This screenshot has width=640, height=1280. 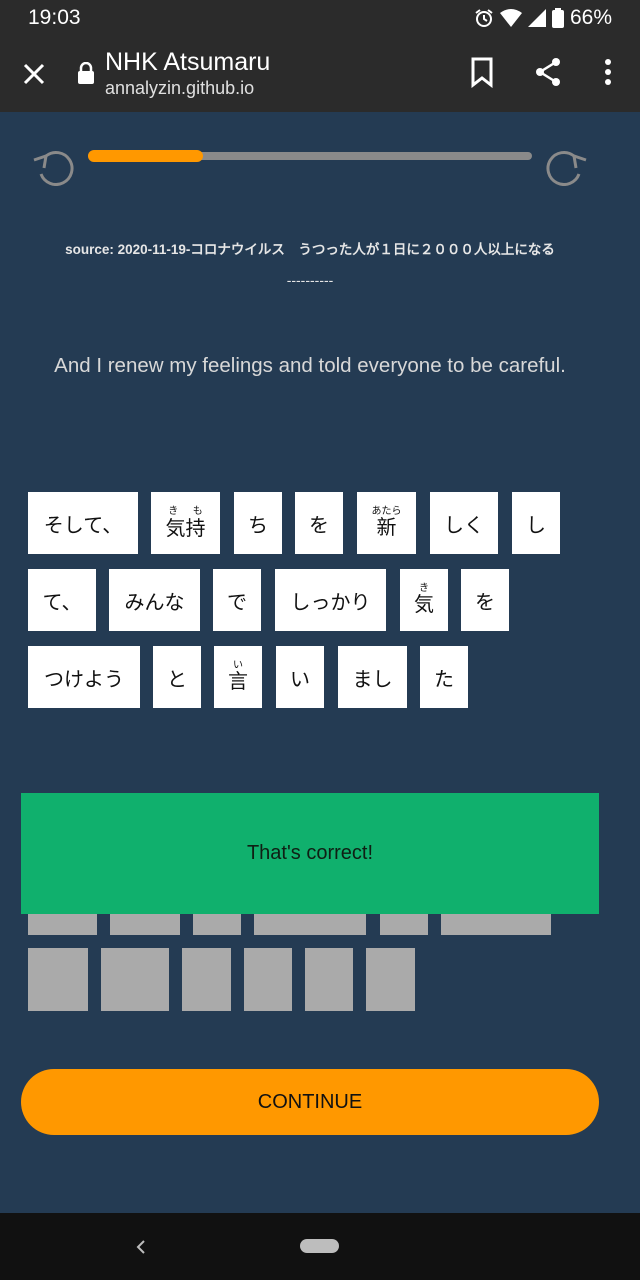 I want to click on more-options-icon, so click(x=608, y=72).